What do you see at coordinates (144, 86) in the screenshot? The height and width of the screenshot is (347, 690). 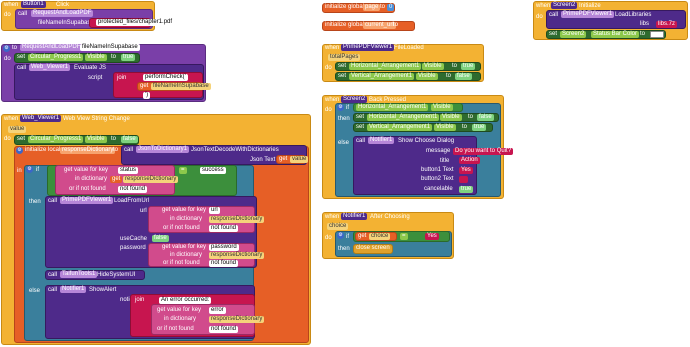 I see `get-label: get` at bounding box center [144, 86].